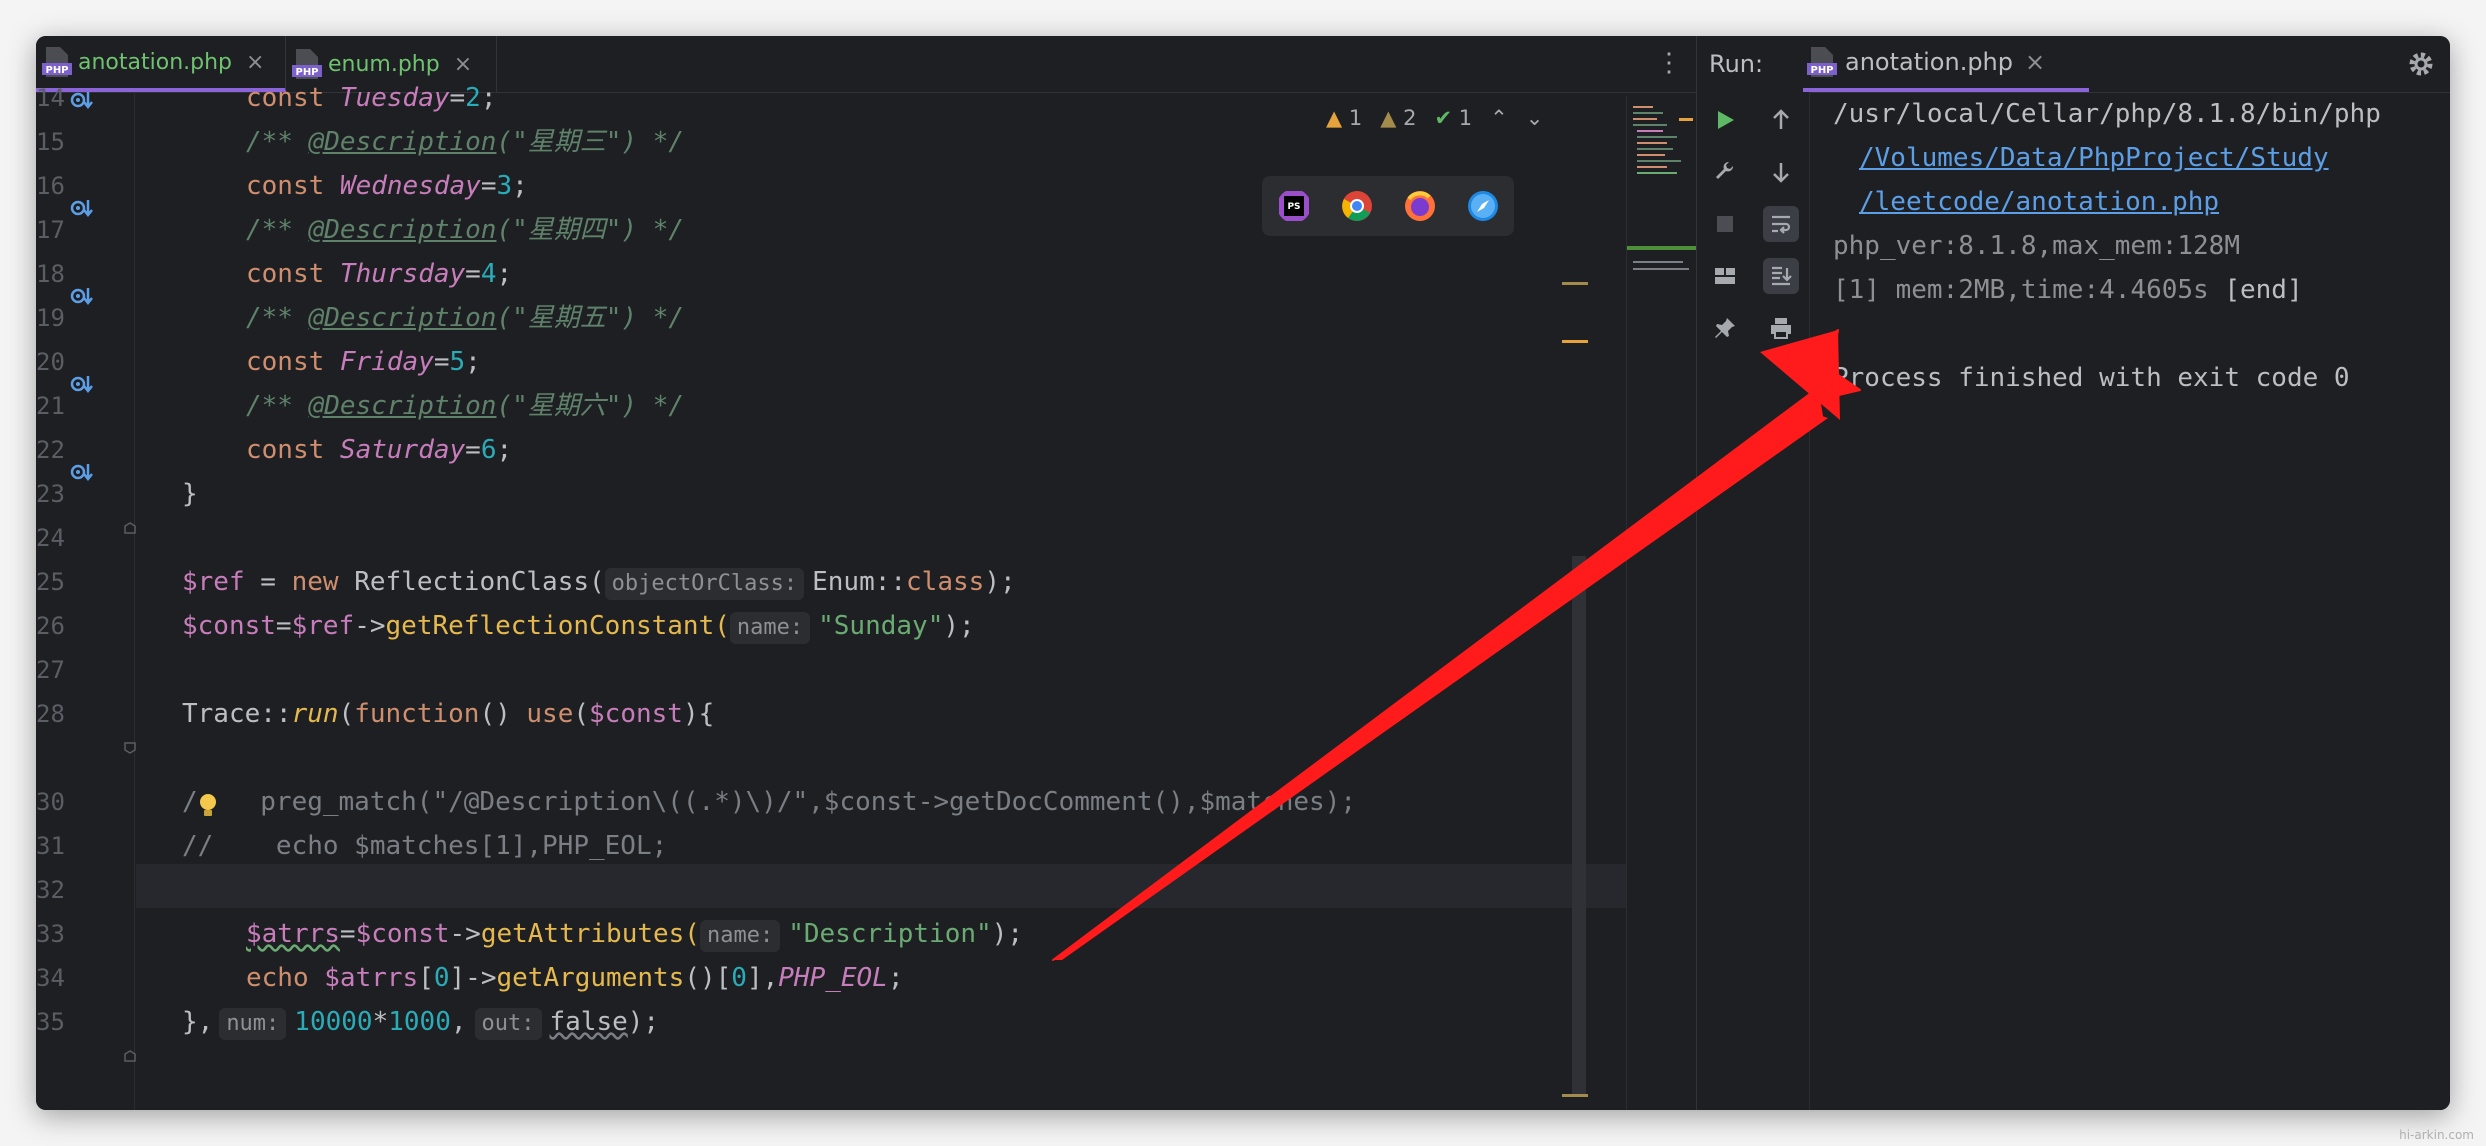  What do you see at coordinates (465, 230) in the screenshot?
I see `code-line-17: /** @Description("星期四") */` at bounding box center [465, 230].